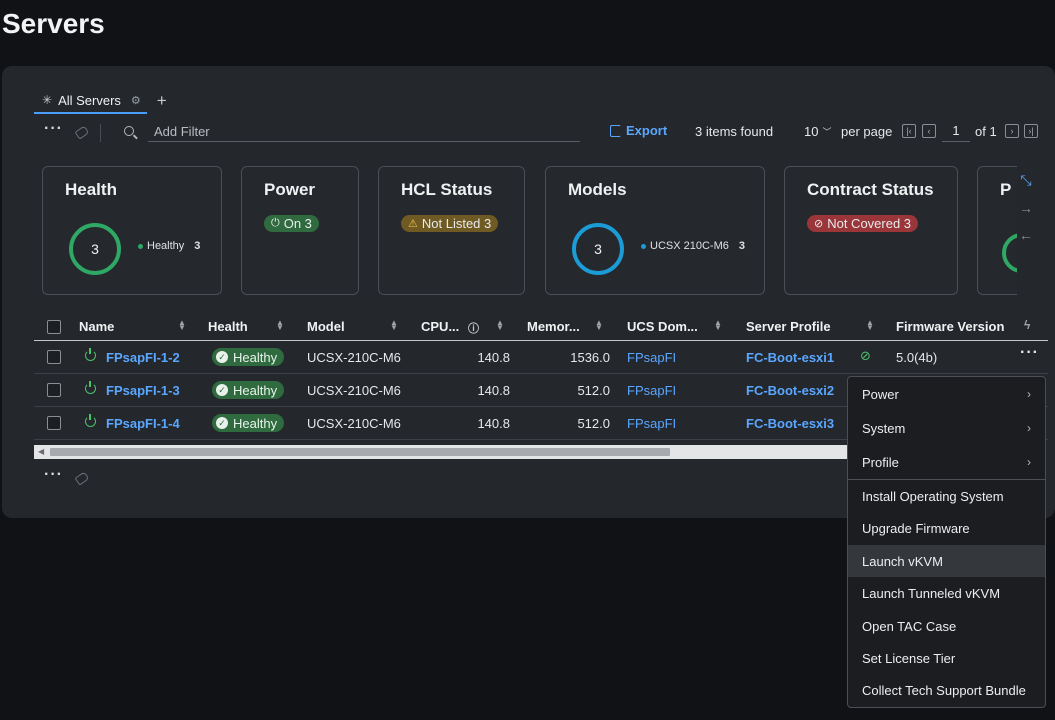 The width and height of the screenshot is (1055, 720). Describe the element at coordinates (132, 230) in the screenshot. I see `health-card: Health 3 Healthy 3` at that location.